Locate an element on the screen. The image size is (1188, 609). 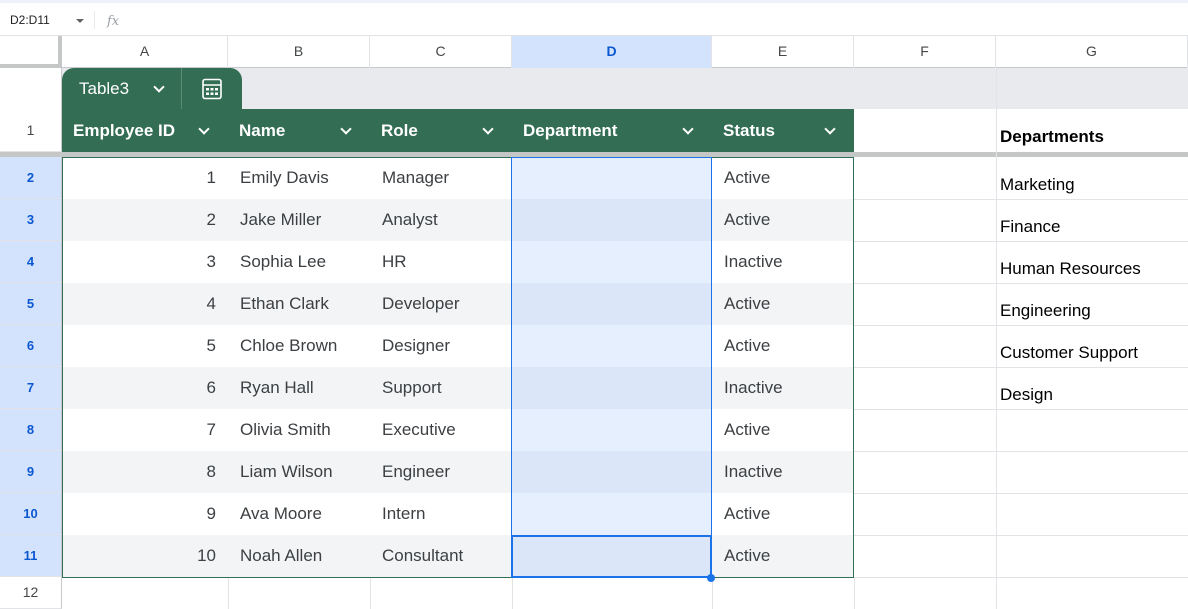
row-header-7: 7 is located at coordinates (31, 388).